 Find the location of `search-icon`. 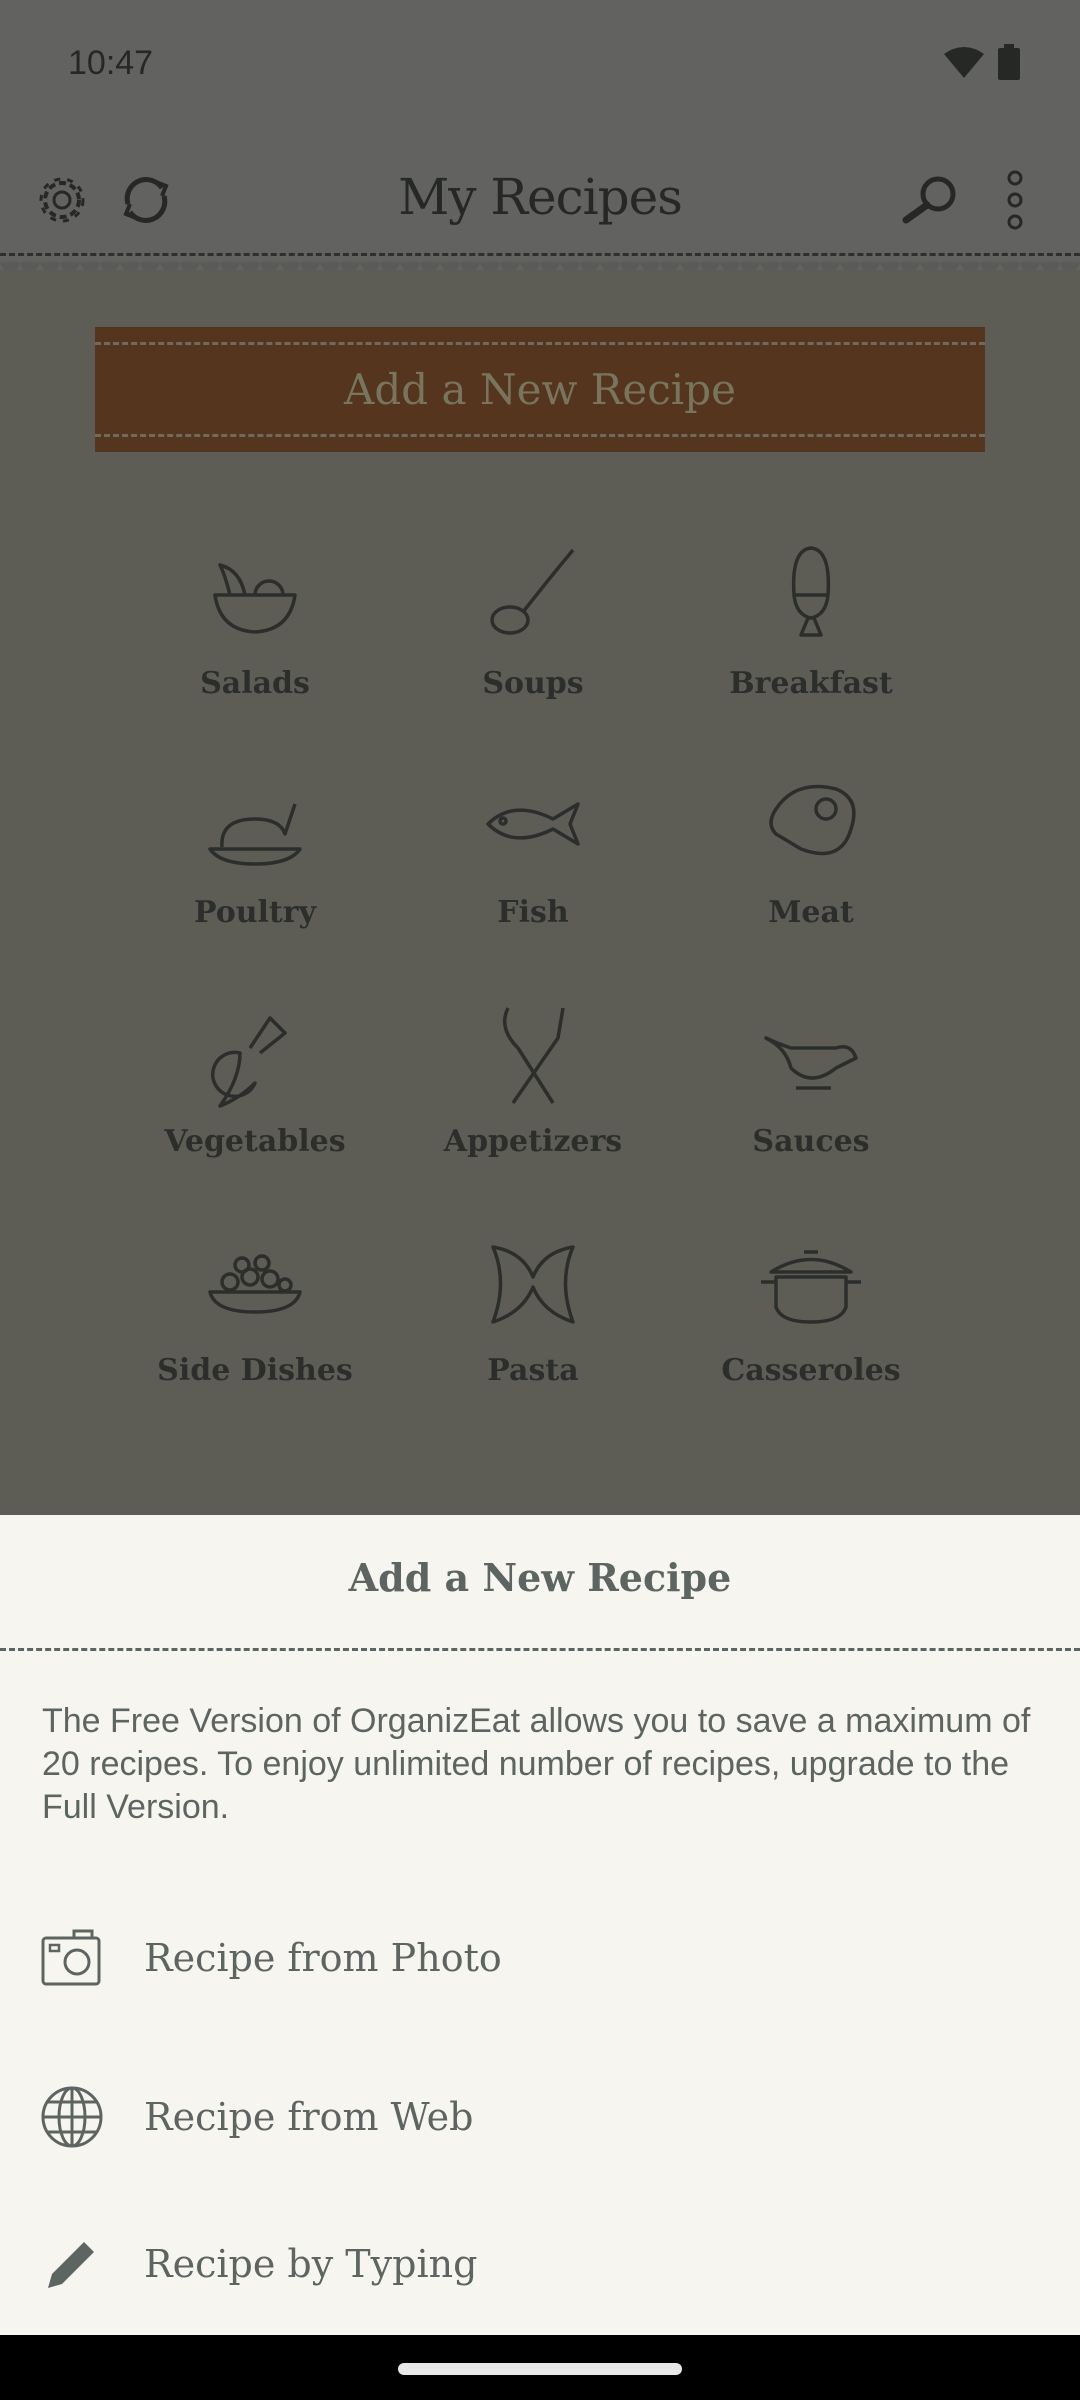

search-icon is located at coordinates (930, 200).